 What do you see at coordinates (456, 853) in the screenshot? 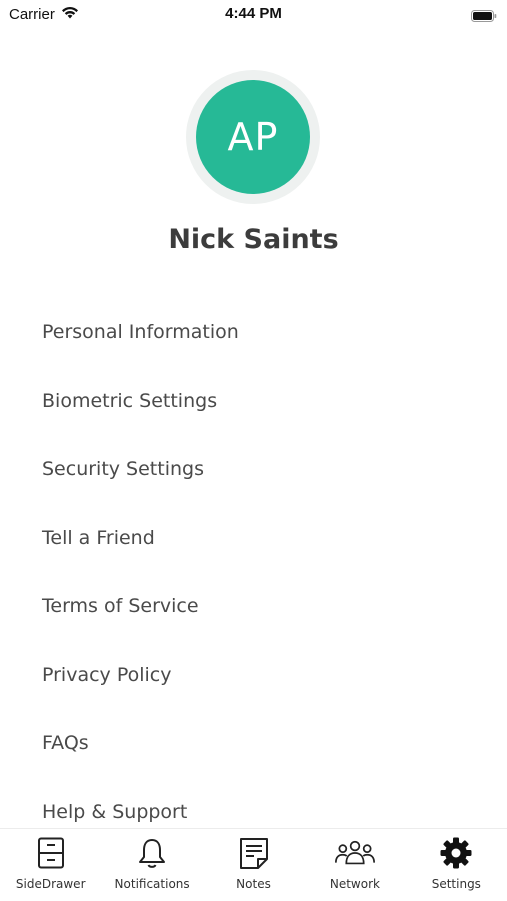
I see `gear-icon` at bounding box center [456, 853].